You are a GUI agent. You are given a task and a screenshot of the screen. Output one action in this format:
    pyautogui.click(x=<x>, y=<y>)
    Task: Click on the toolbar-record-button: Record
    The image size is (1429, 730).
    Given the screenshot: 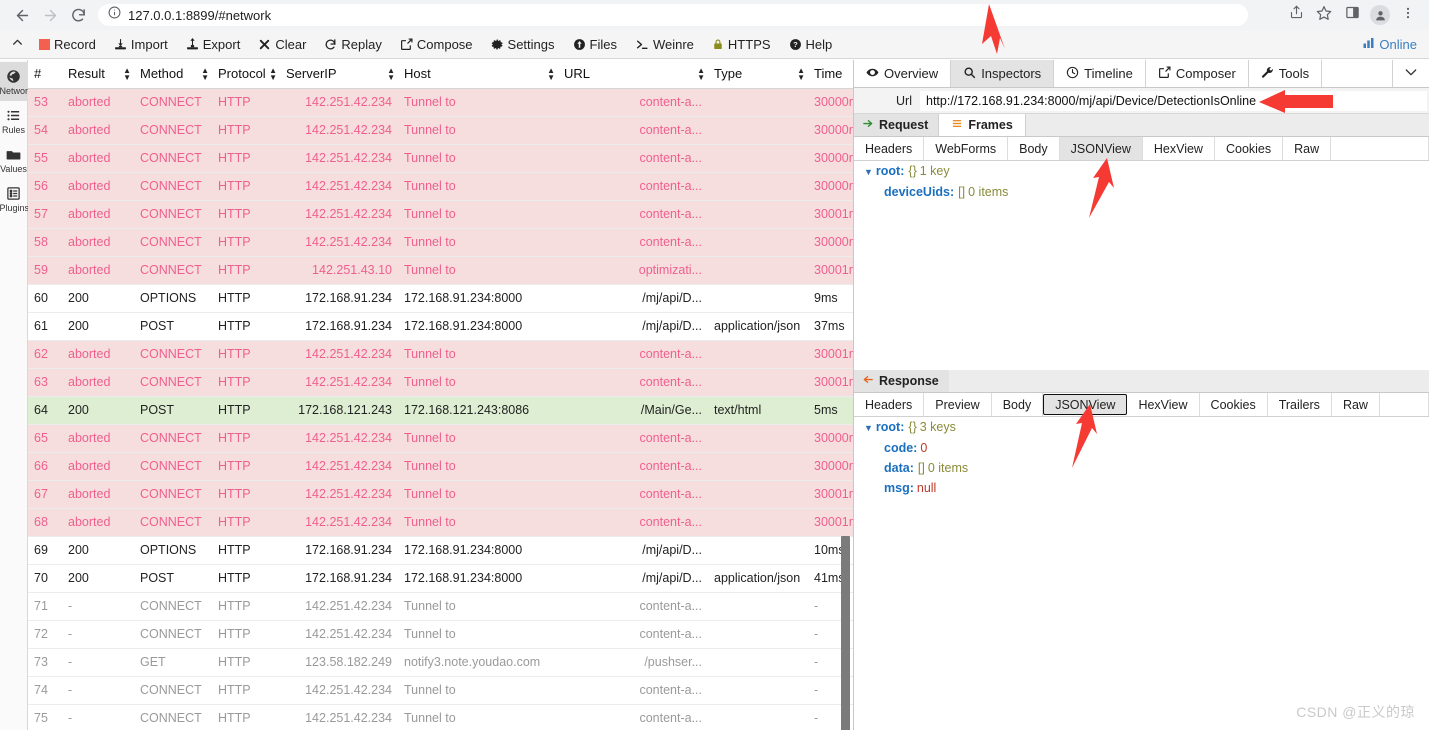 What is the action you would take?
    pyautogui.click(x=67, y=44)
    